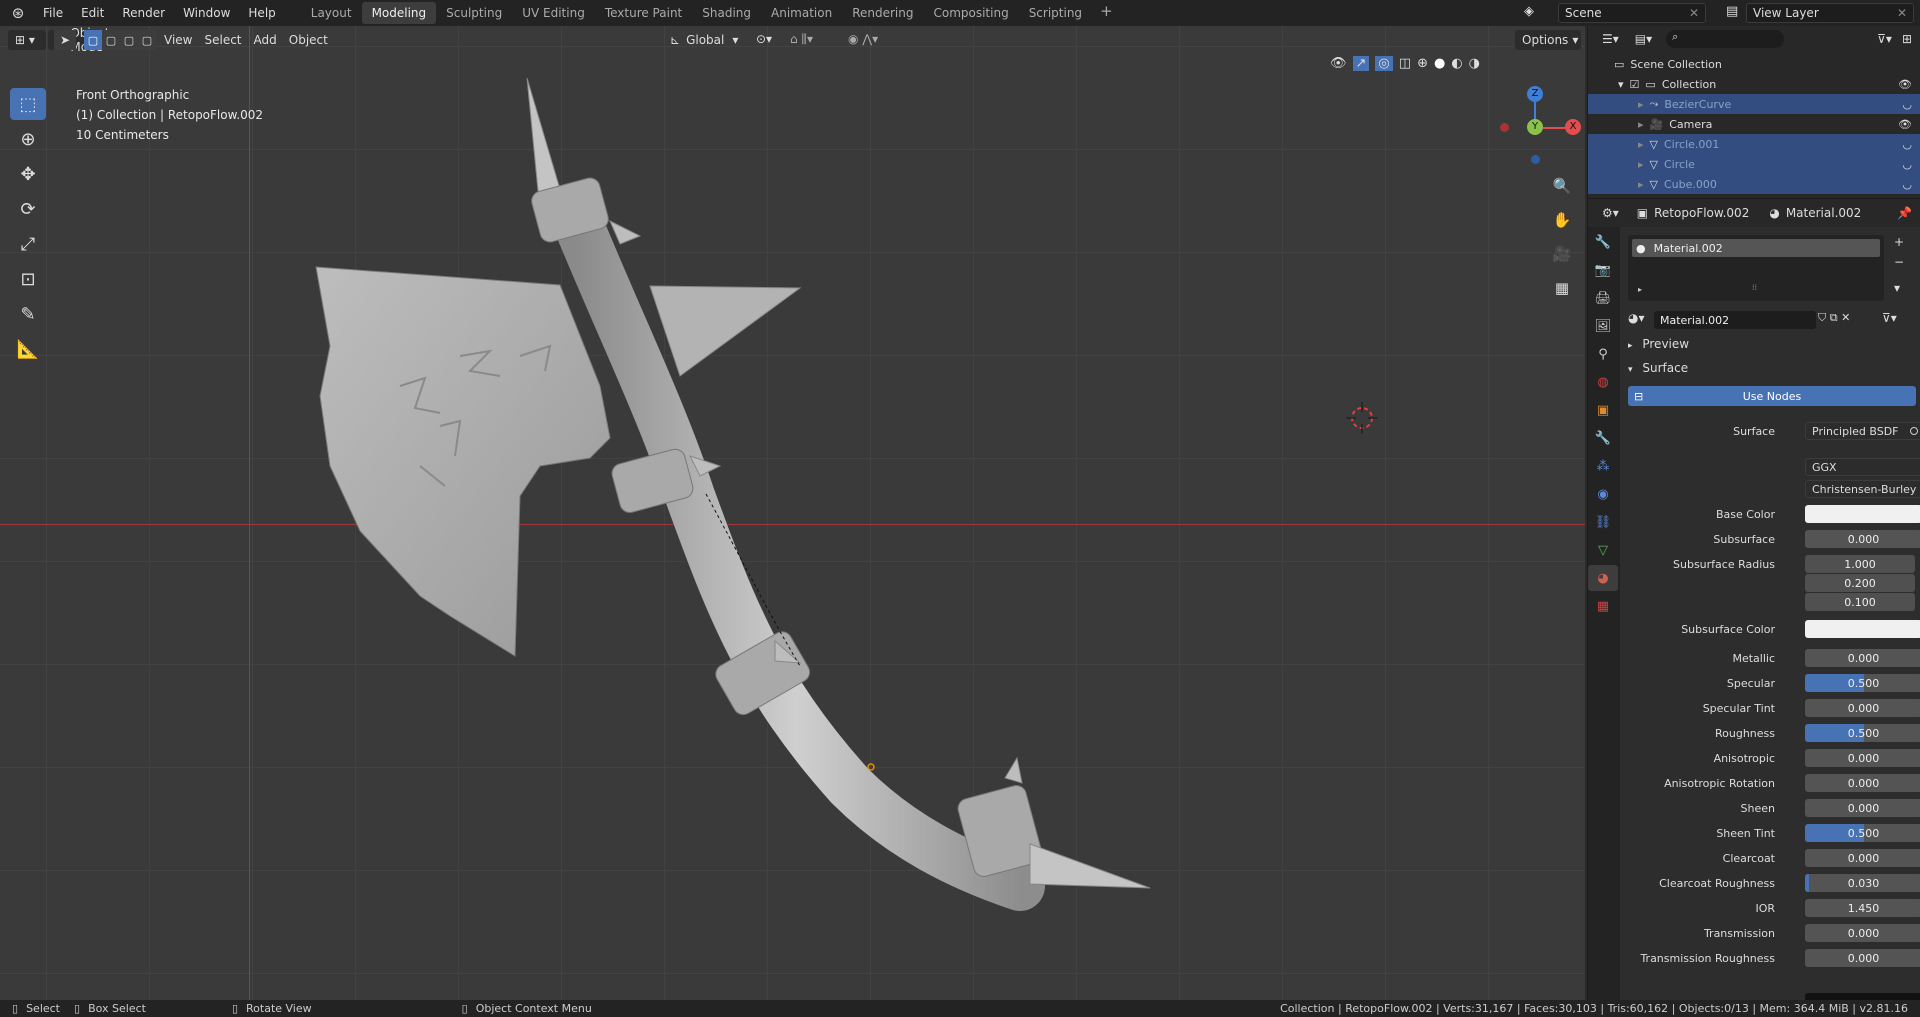 The height and width of the screenshot is (1017, 1920). I want to click on material-tab-icon: ◕, so click(1603, 578).